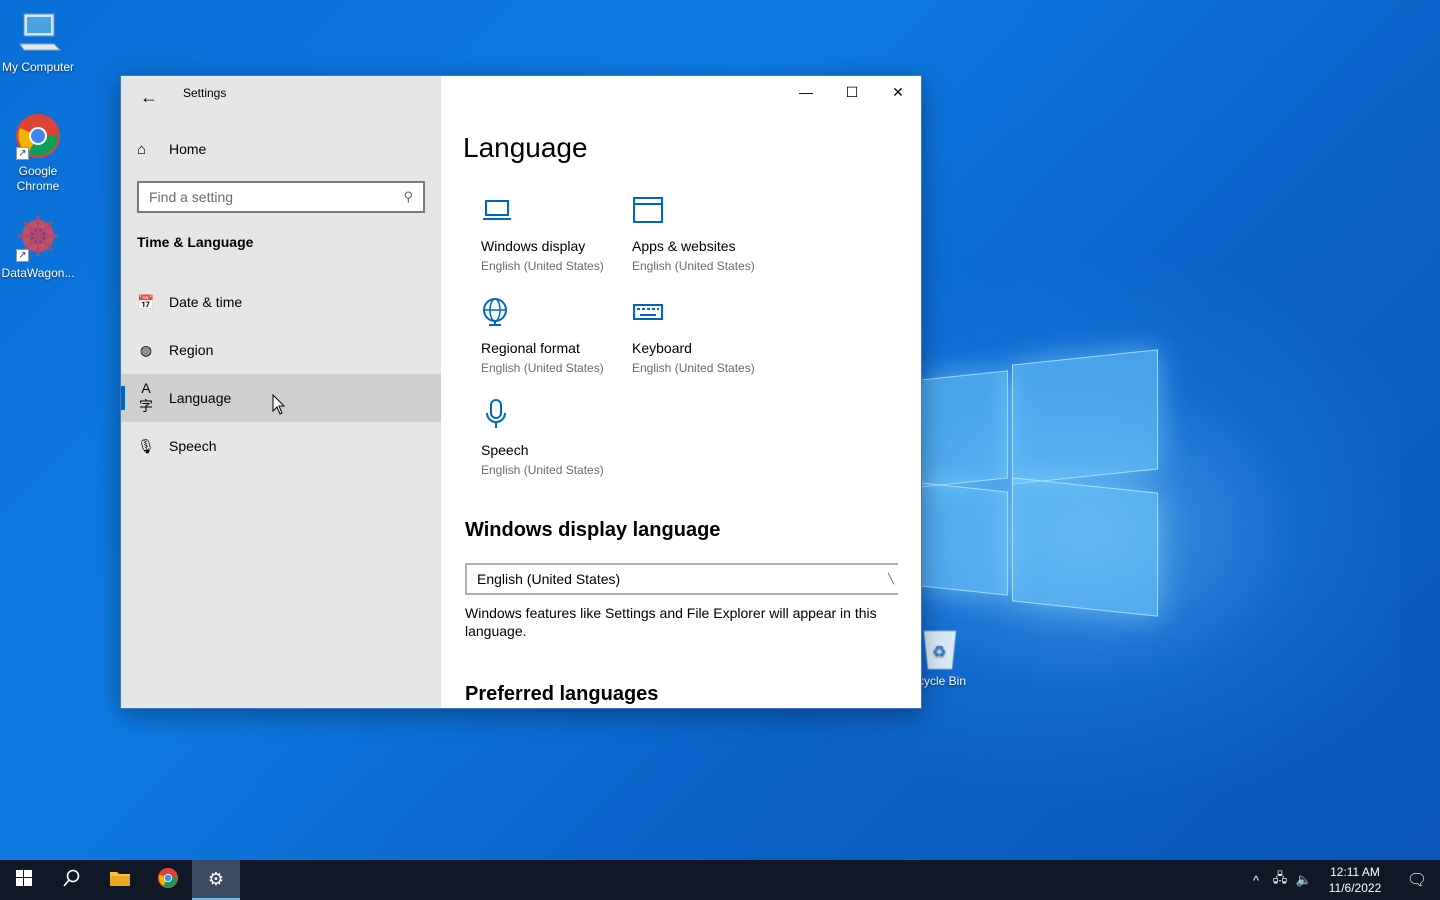  I want to click on recycle-bin-icon: ♻, so click(949, 649).